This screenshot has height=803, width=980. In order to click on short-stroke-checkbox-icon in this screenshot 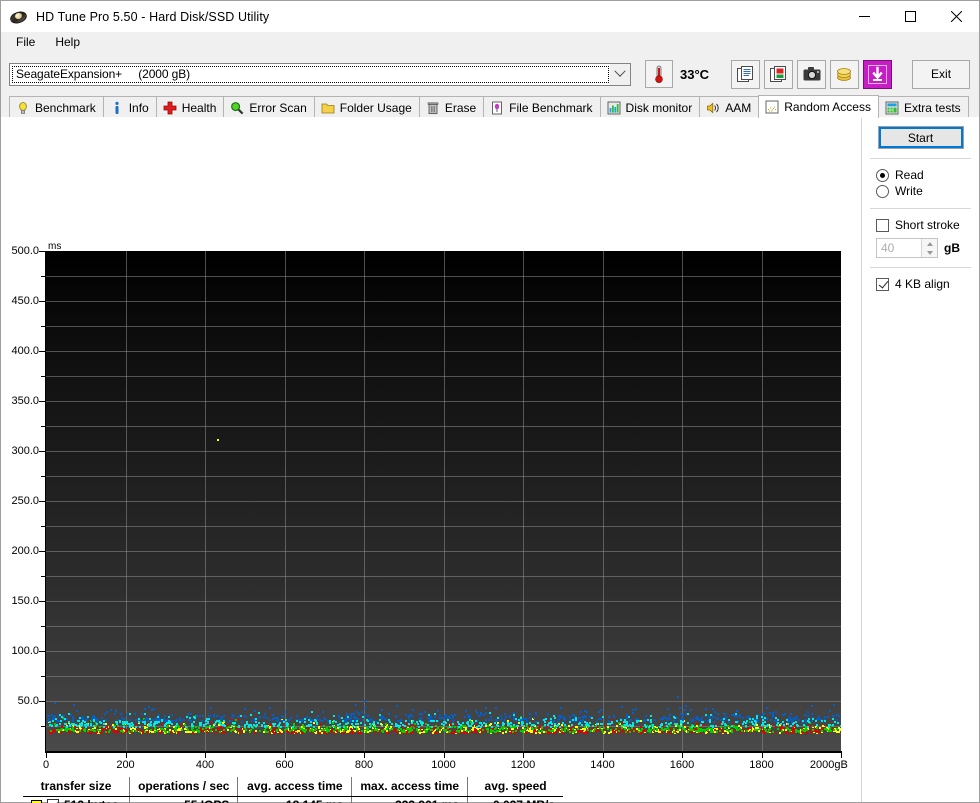, I will do `click(882, 225)`.